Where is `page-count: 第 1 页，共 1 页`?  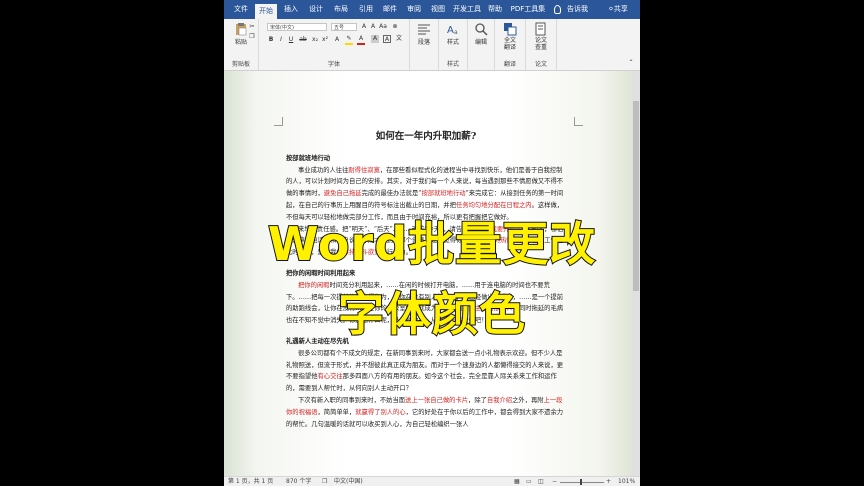 page-count: 第 1 页，共 1 页 is located at coordinates (250, 481).